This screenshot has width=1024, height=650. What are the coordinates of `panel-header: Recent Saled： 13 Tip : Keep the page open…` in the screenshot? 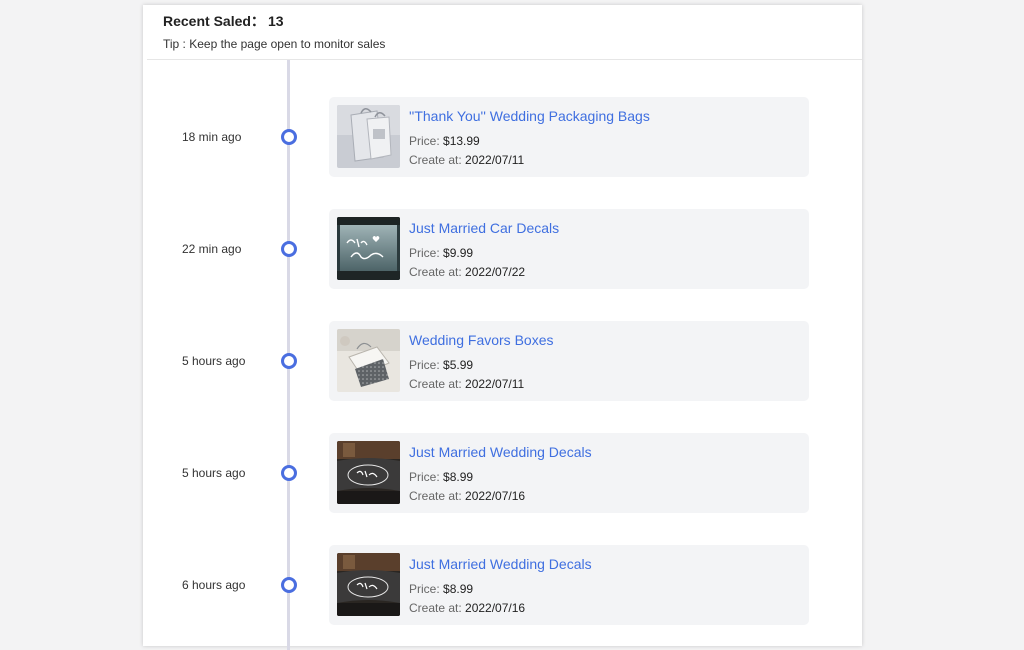 It's located at (504, 32).